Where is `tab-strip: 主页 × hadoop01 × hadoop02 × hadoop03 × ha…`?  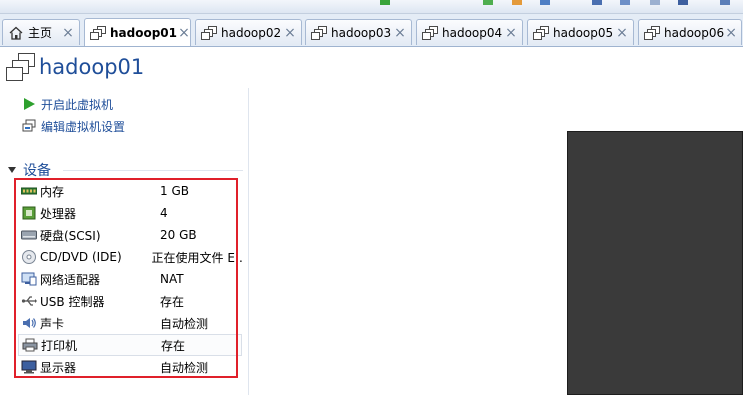 tab-strip: 主页 × hadoop01 × hadoop02 × hadoop03 × ha… is located at coordinates (371, 30).